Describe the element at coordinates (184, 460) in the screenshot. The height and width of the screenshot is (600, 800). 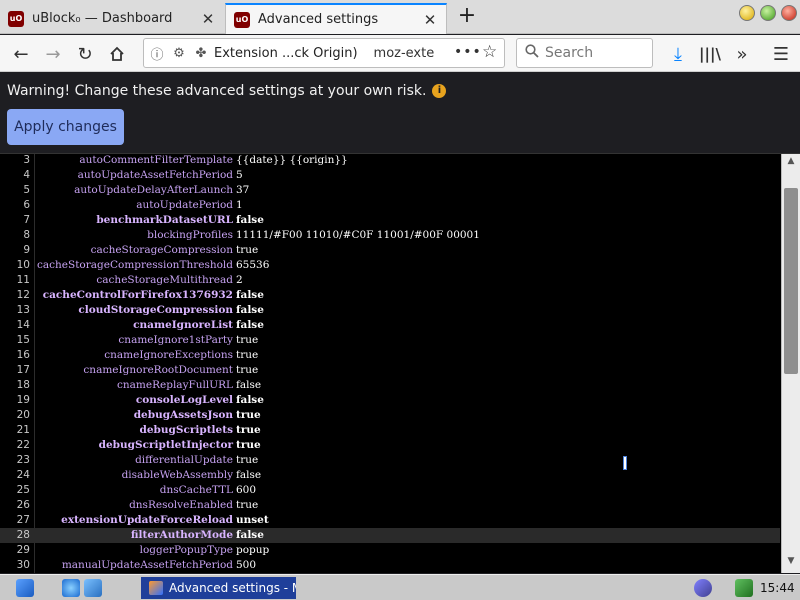
I see `setting-key: differentialUpdate` at that location.